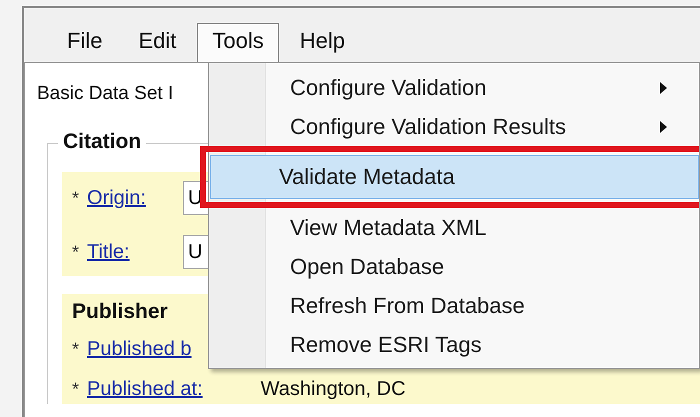 This screenshot has height=417, width=700. I want to click on menu-option: Open Database, so click(454, 266).